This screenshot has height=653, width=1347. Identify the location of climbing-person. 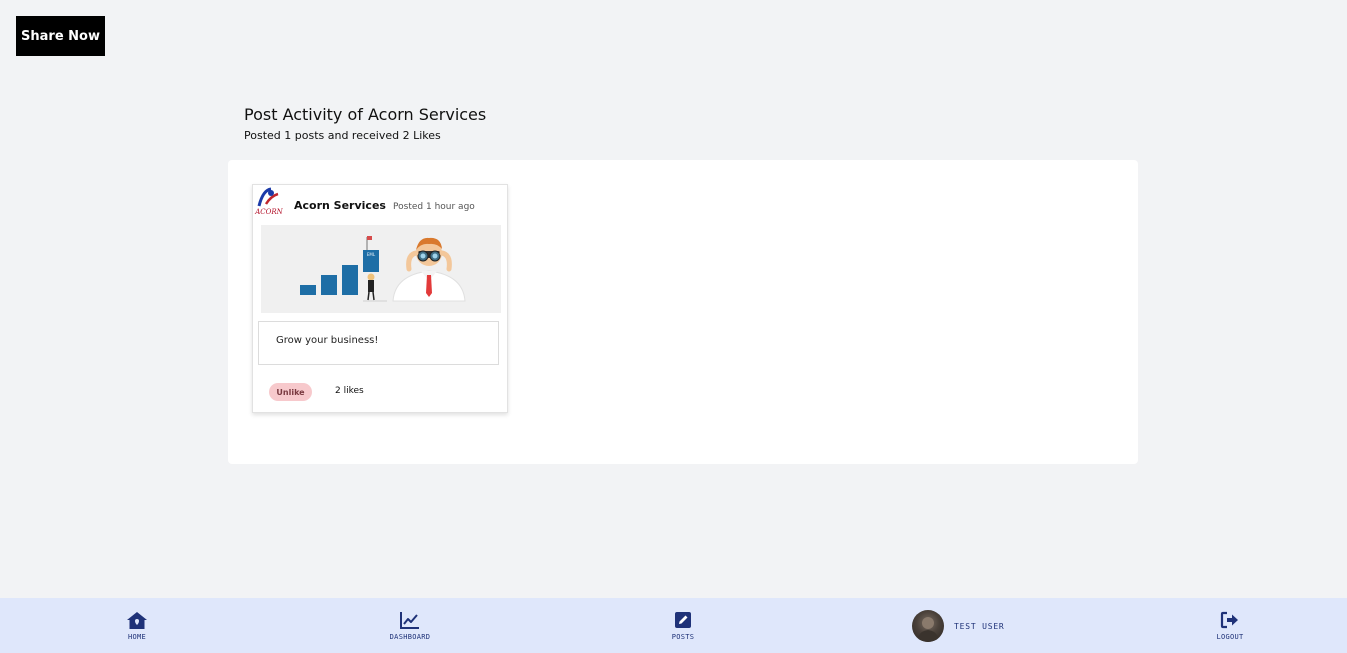
(371, 277).